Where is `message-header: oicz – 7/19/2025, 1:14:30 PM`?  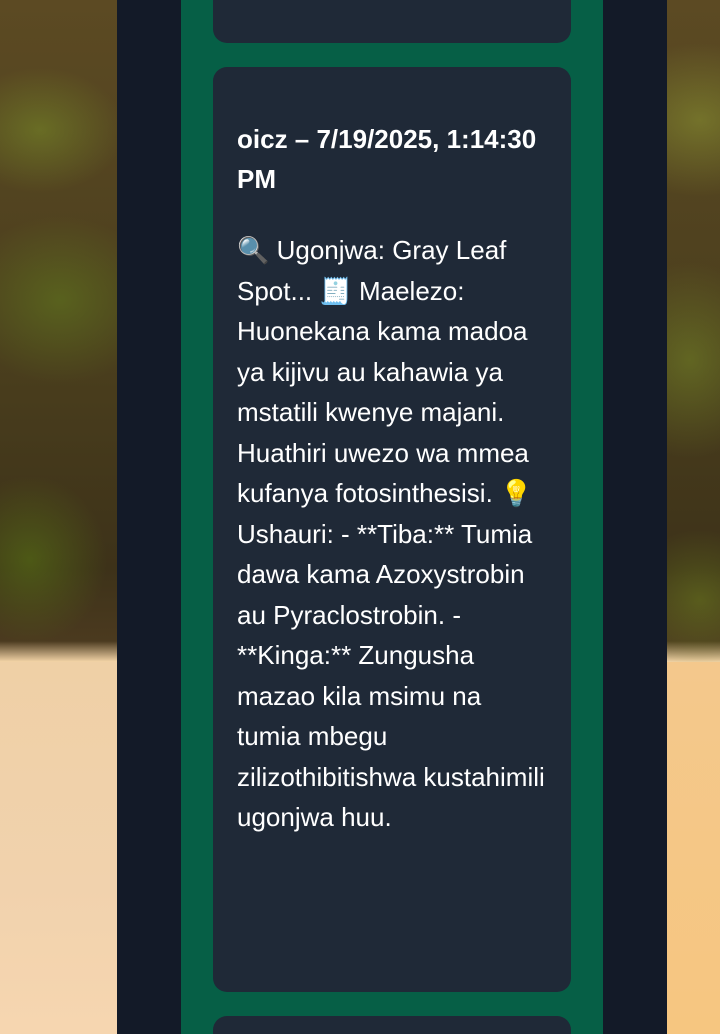
message-header: oicz – 7/19/2025, 1:14:30 PM is located at coordinates (387, 159).